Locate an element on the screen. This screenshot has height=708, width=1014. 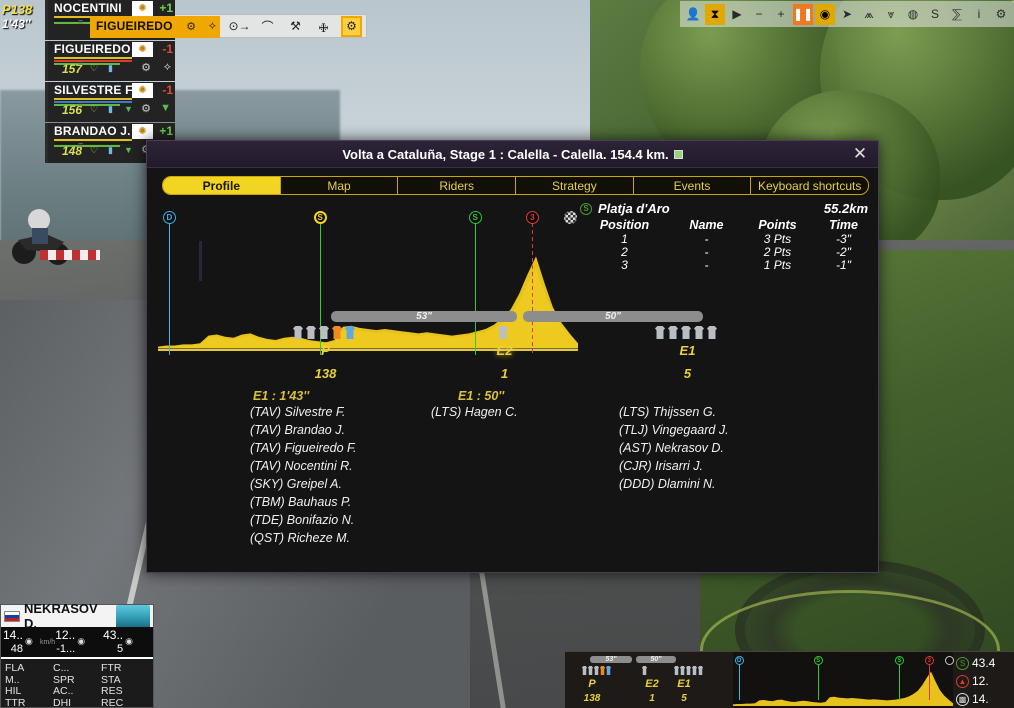
shield-icon: ▼ is located at coordinates (165, 108).